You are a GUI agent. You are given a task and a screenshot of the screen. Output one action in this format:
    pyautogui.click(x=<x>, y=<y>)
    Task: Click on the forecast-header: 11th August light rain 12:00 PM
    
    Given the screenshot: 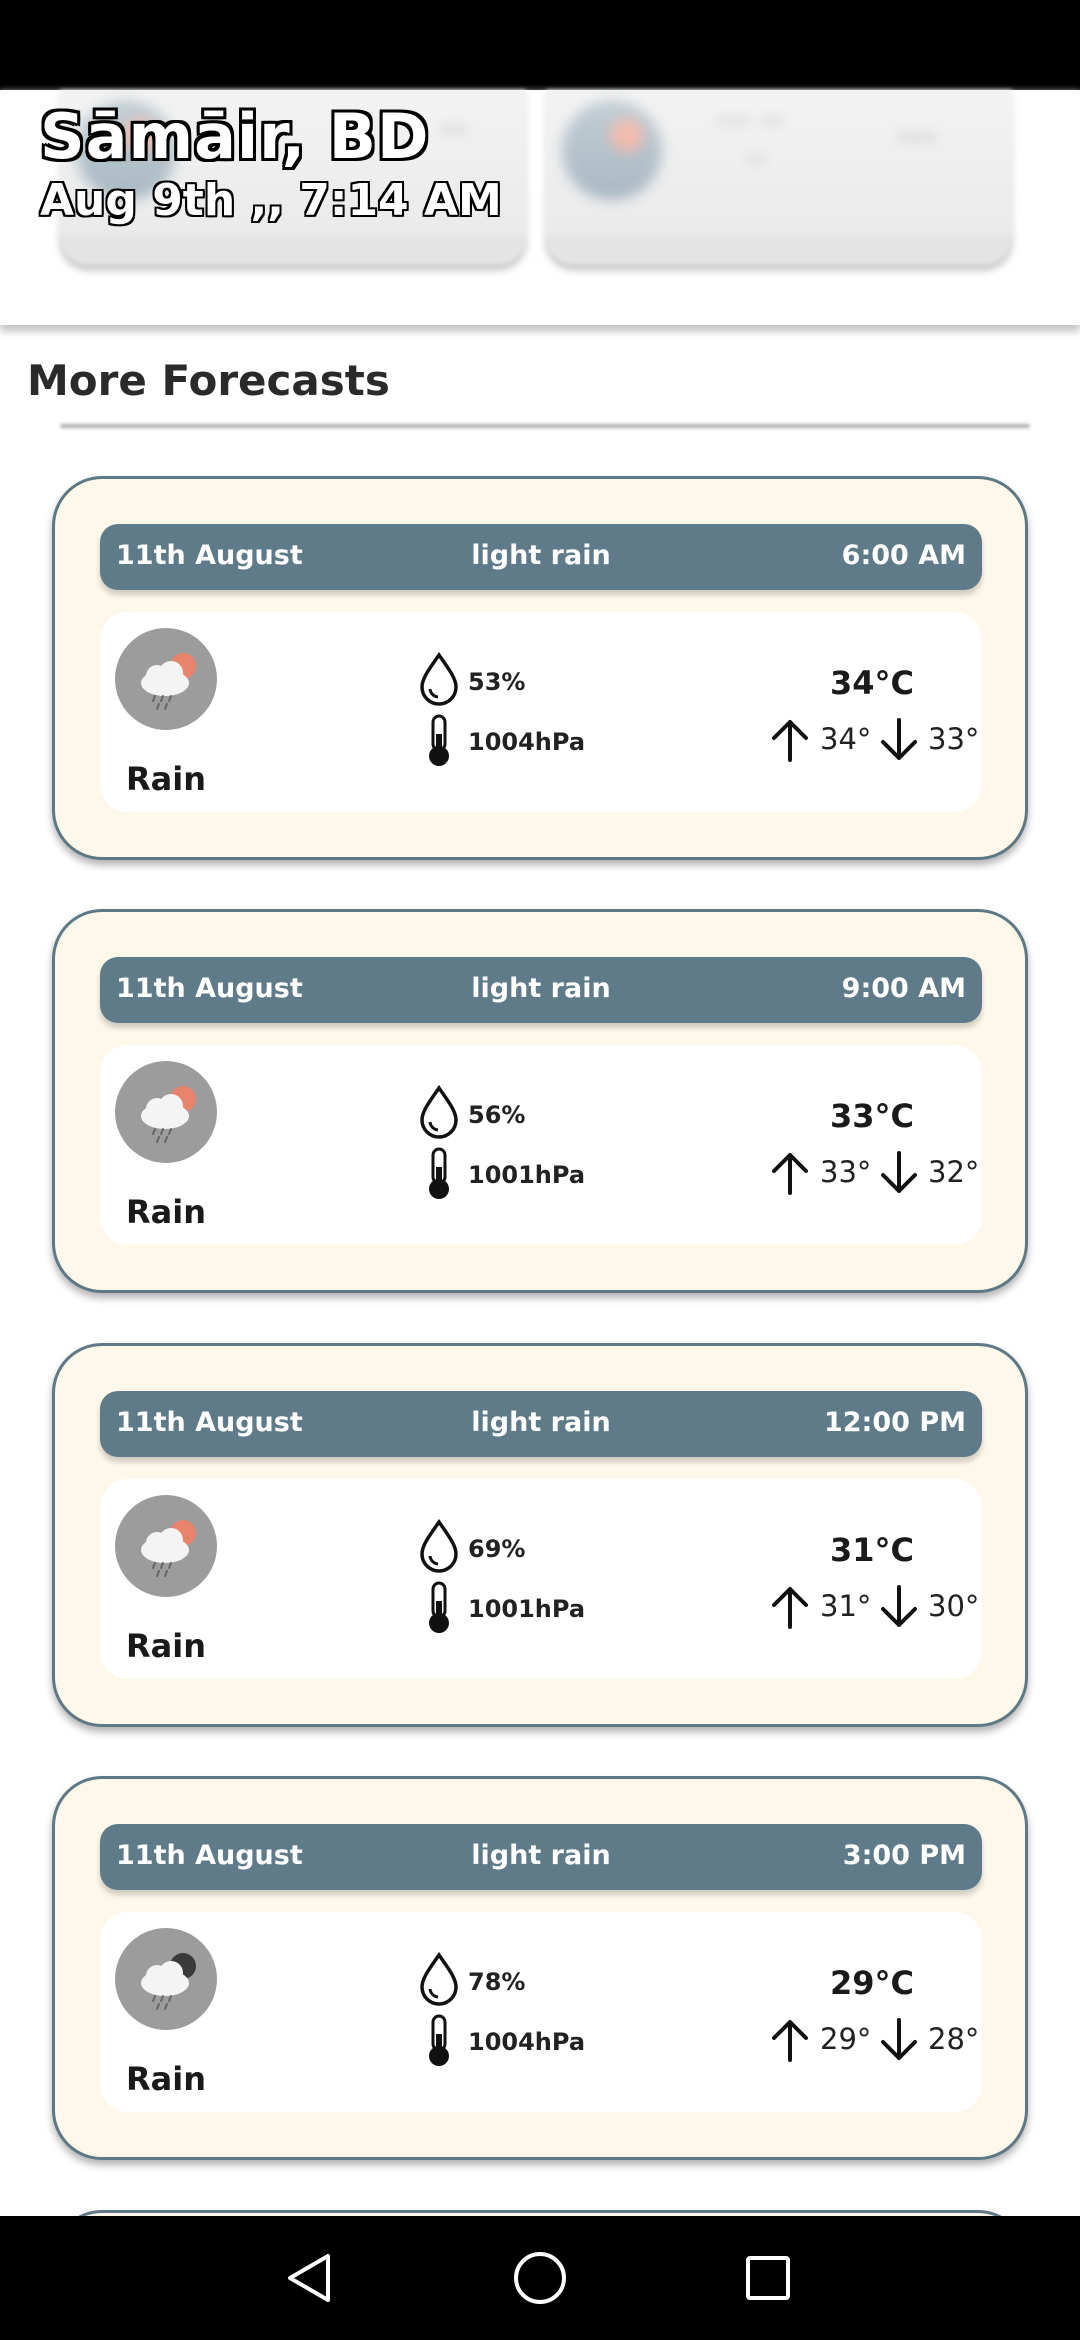 What is the action you would take?
    pyautogui.click(x=541, y=1424)
    